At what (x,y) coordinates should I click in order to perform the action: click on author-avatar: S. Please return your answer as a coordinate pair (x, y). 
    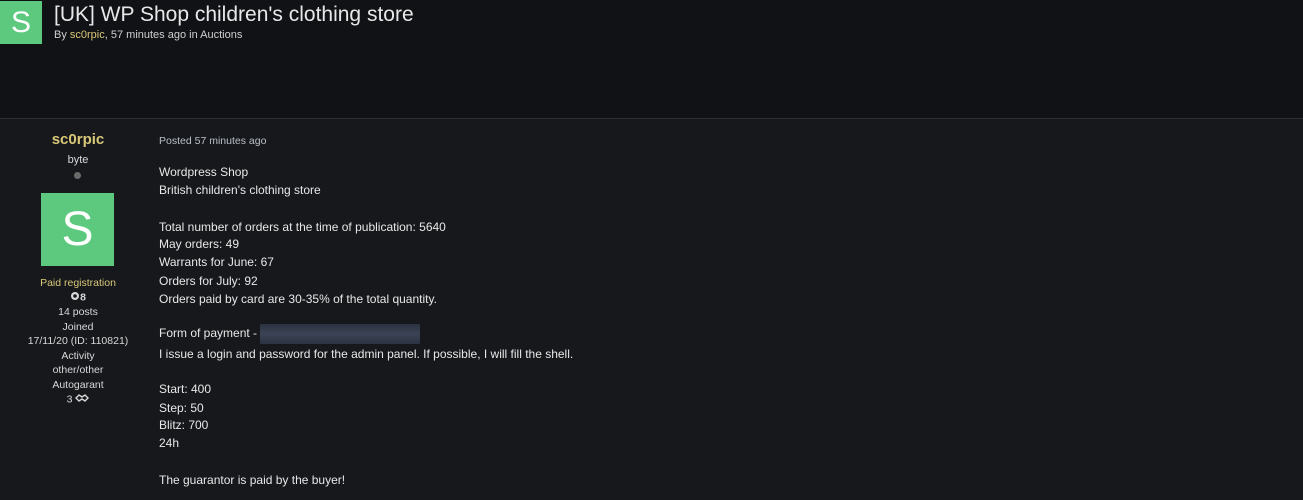
    Looking at the image, I should click on (77, 229).